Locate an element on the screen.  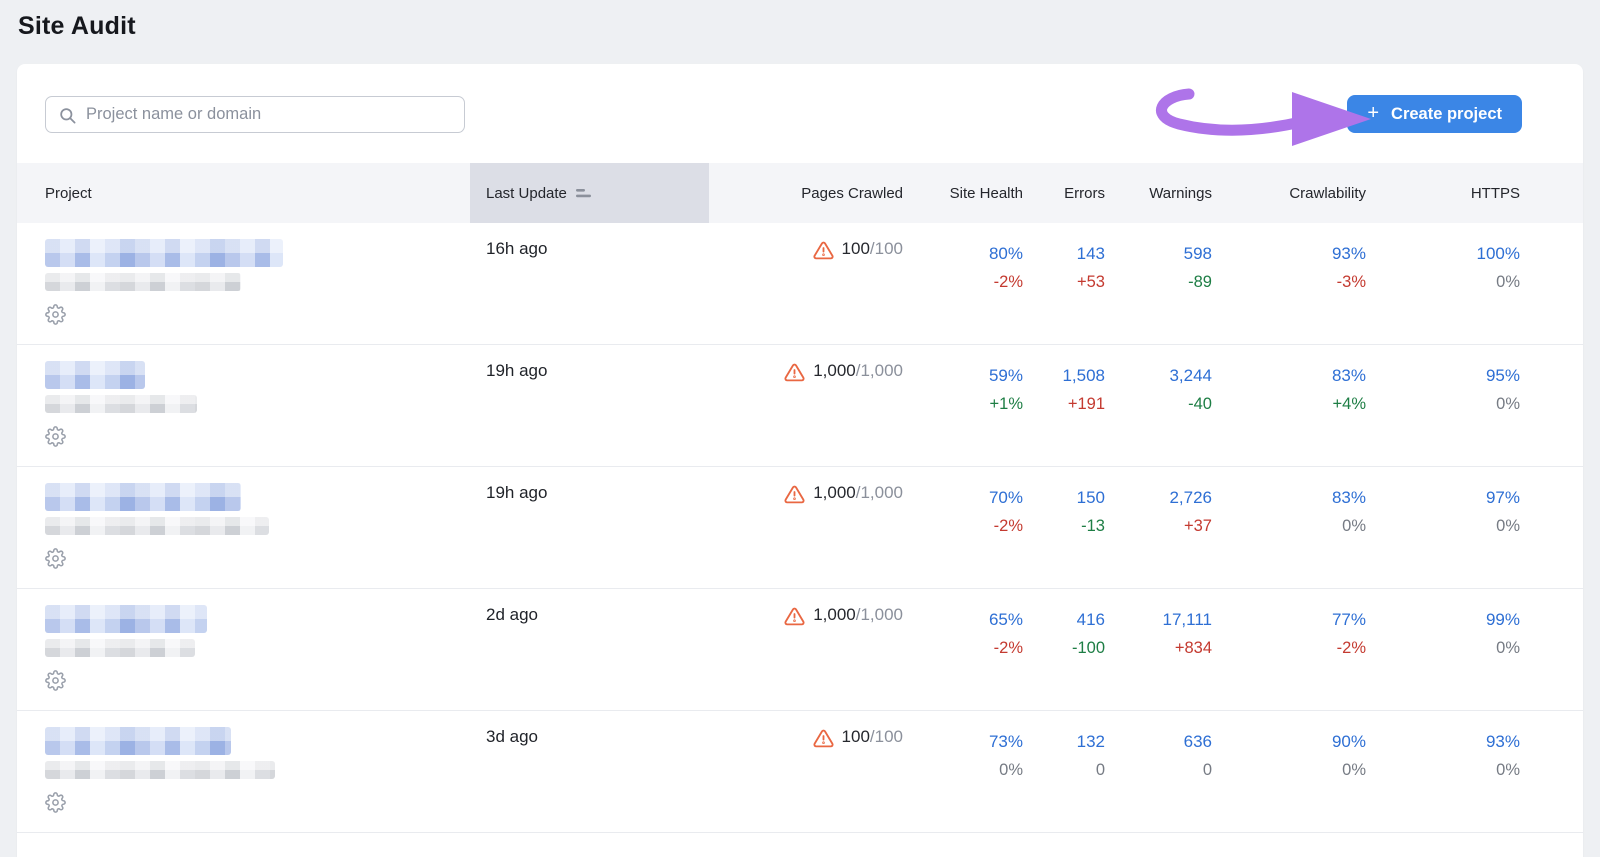
https-cell: 93% 0% is located at coordinates (1443, 771).